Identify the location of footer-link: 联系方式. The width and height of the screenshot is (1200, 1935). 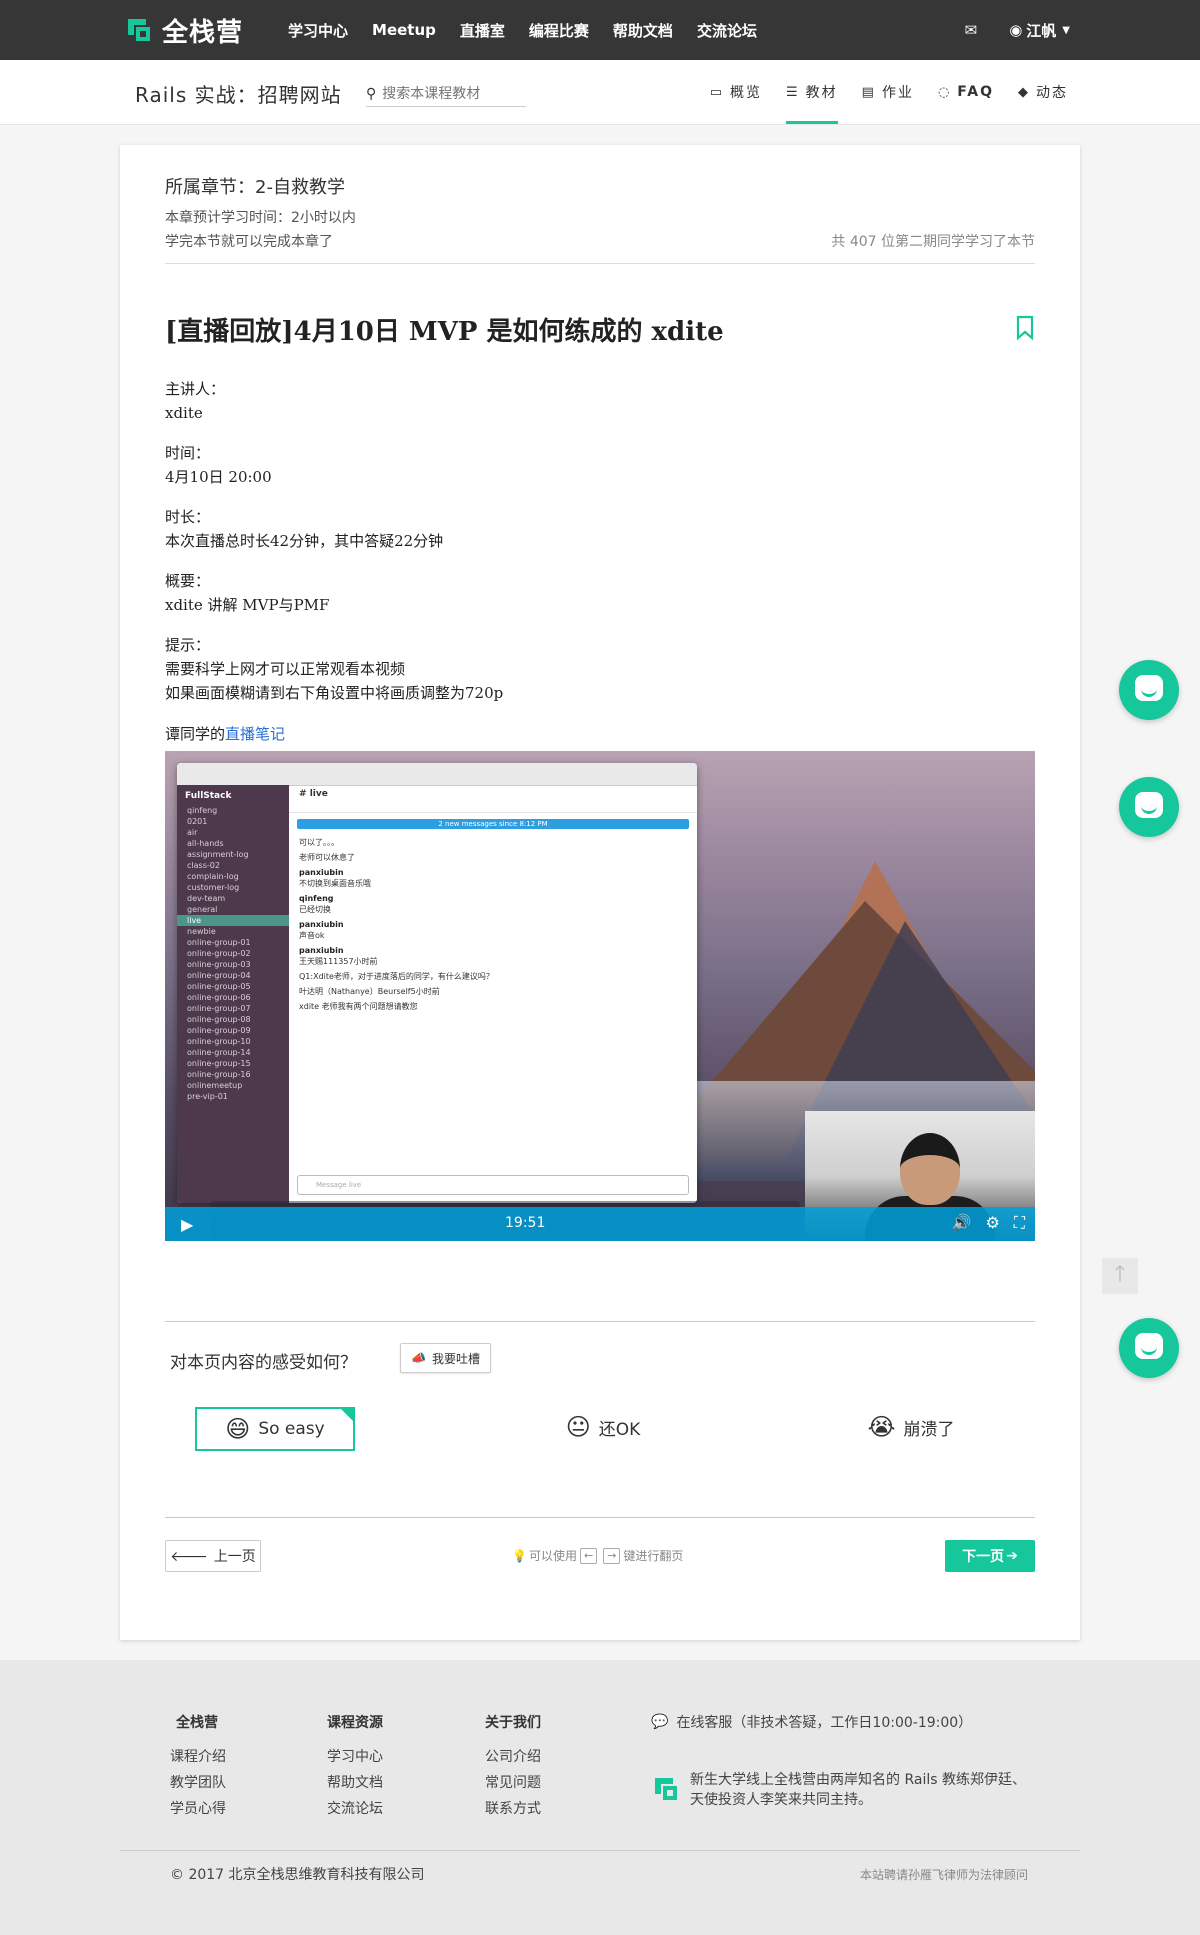
(513, 1808).